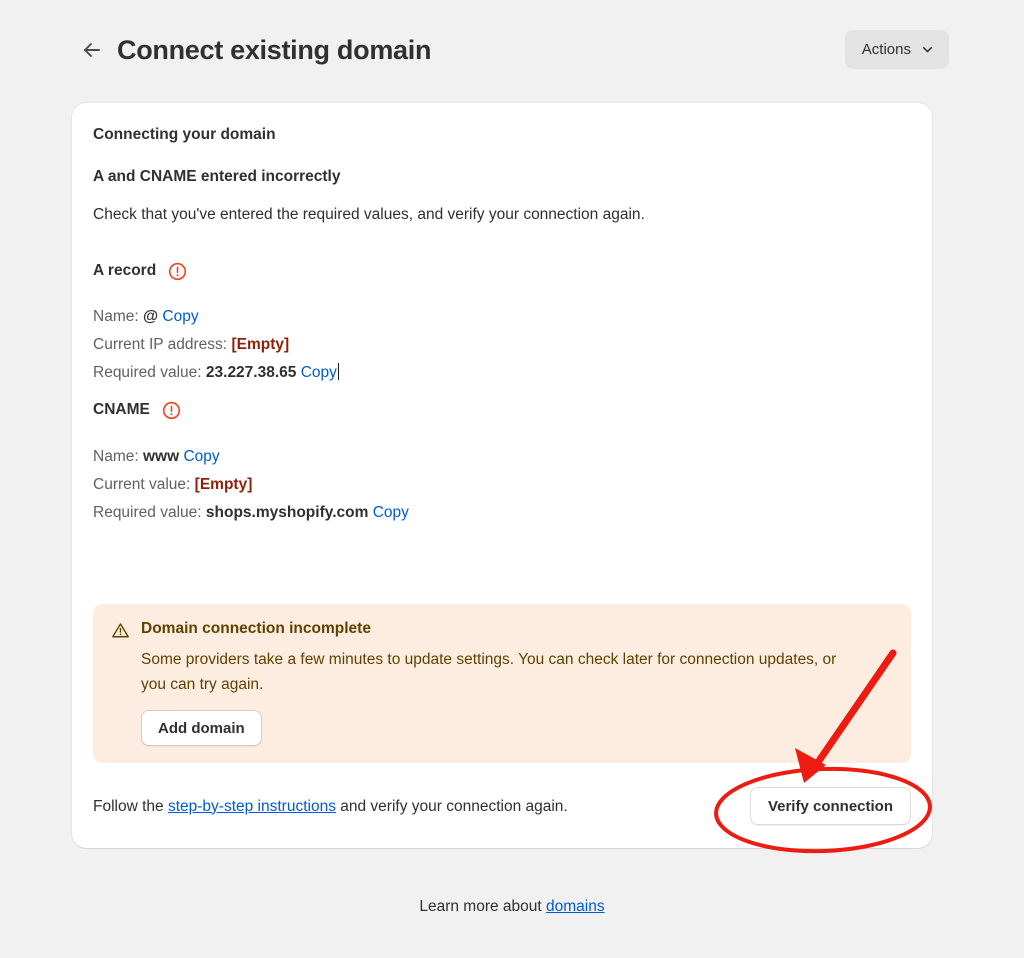 The height and width of the screenshot is (958, 1024). What do you see at coordinates (251, 372) in the screenshot?
I see `record-line-value: 23.227.38.65` at bounding box center [251, 372].